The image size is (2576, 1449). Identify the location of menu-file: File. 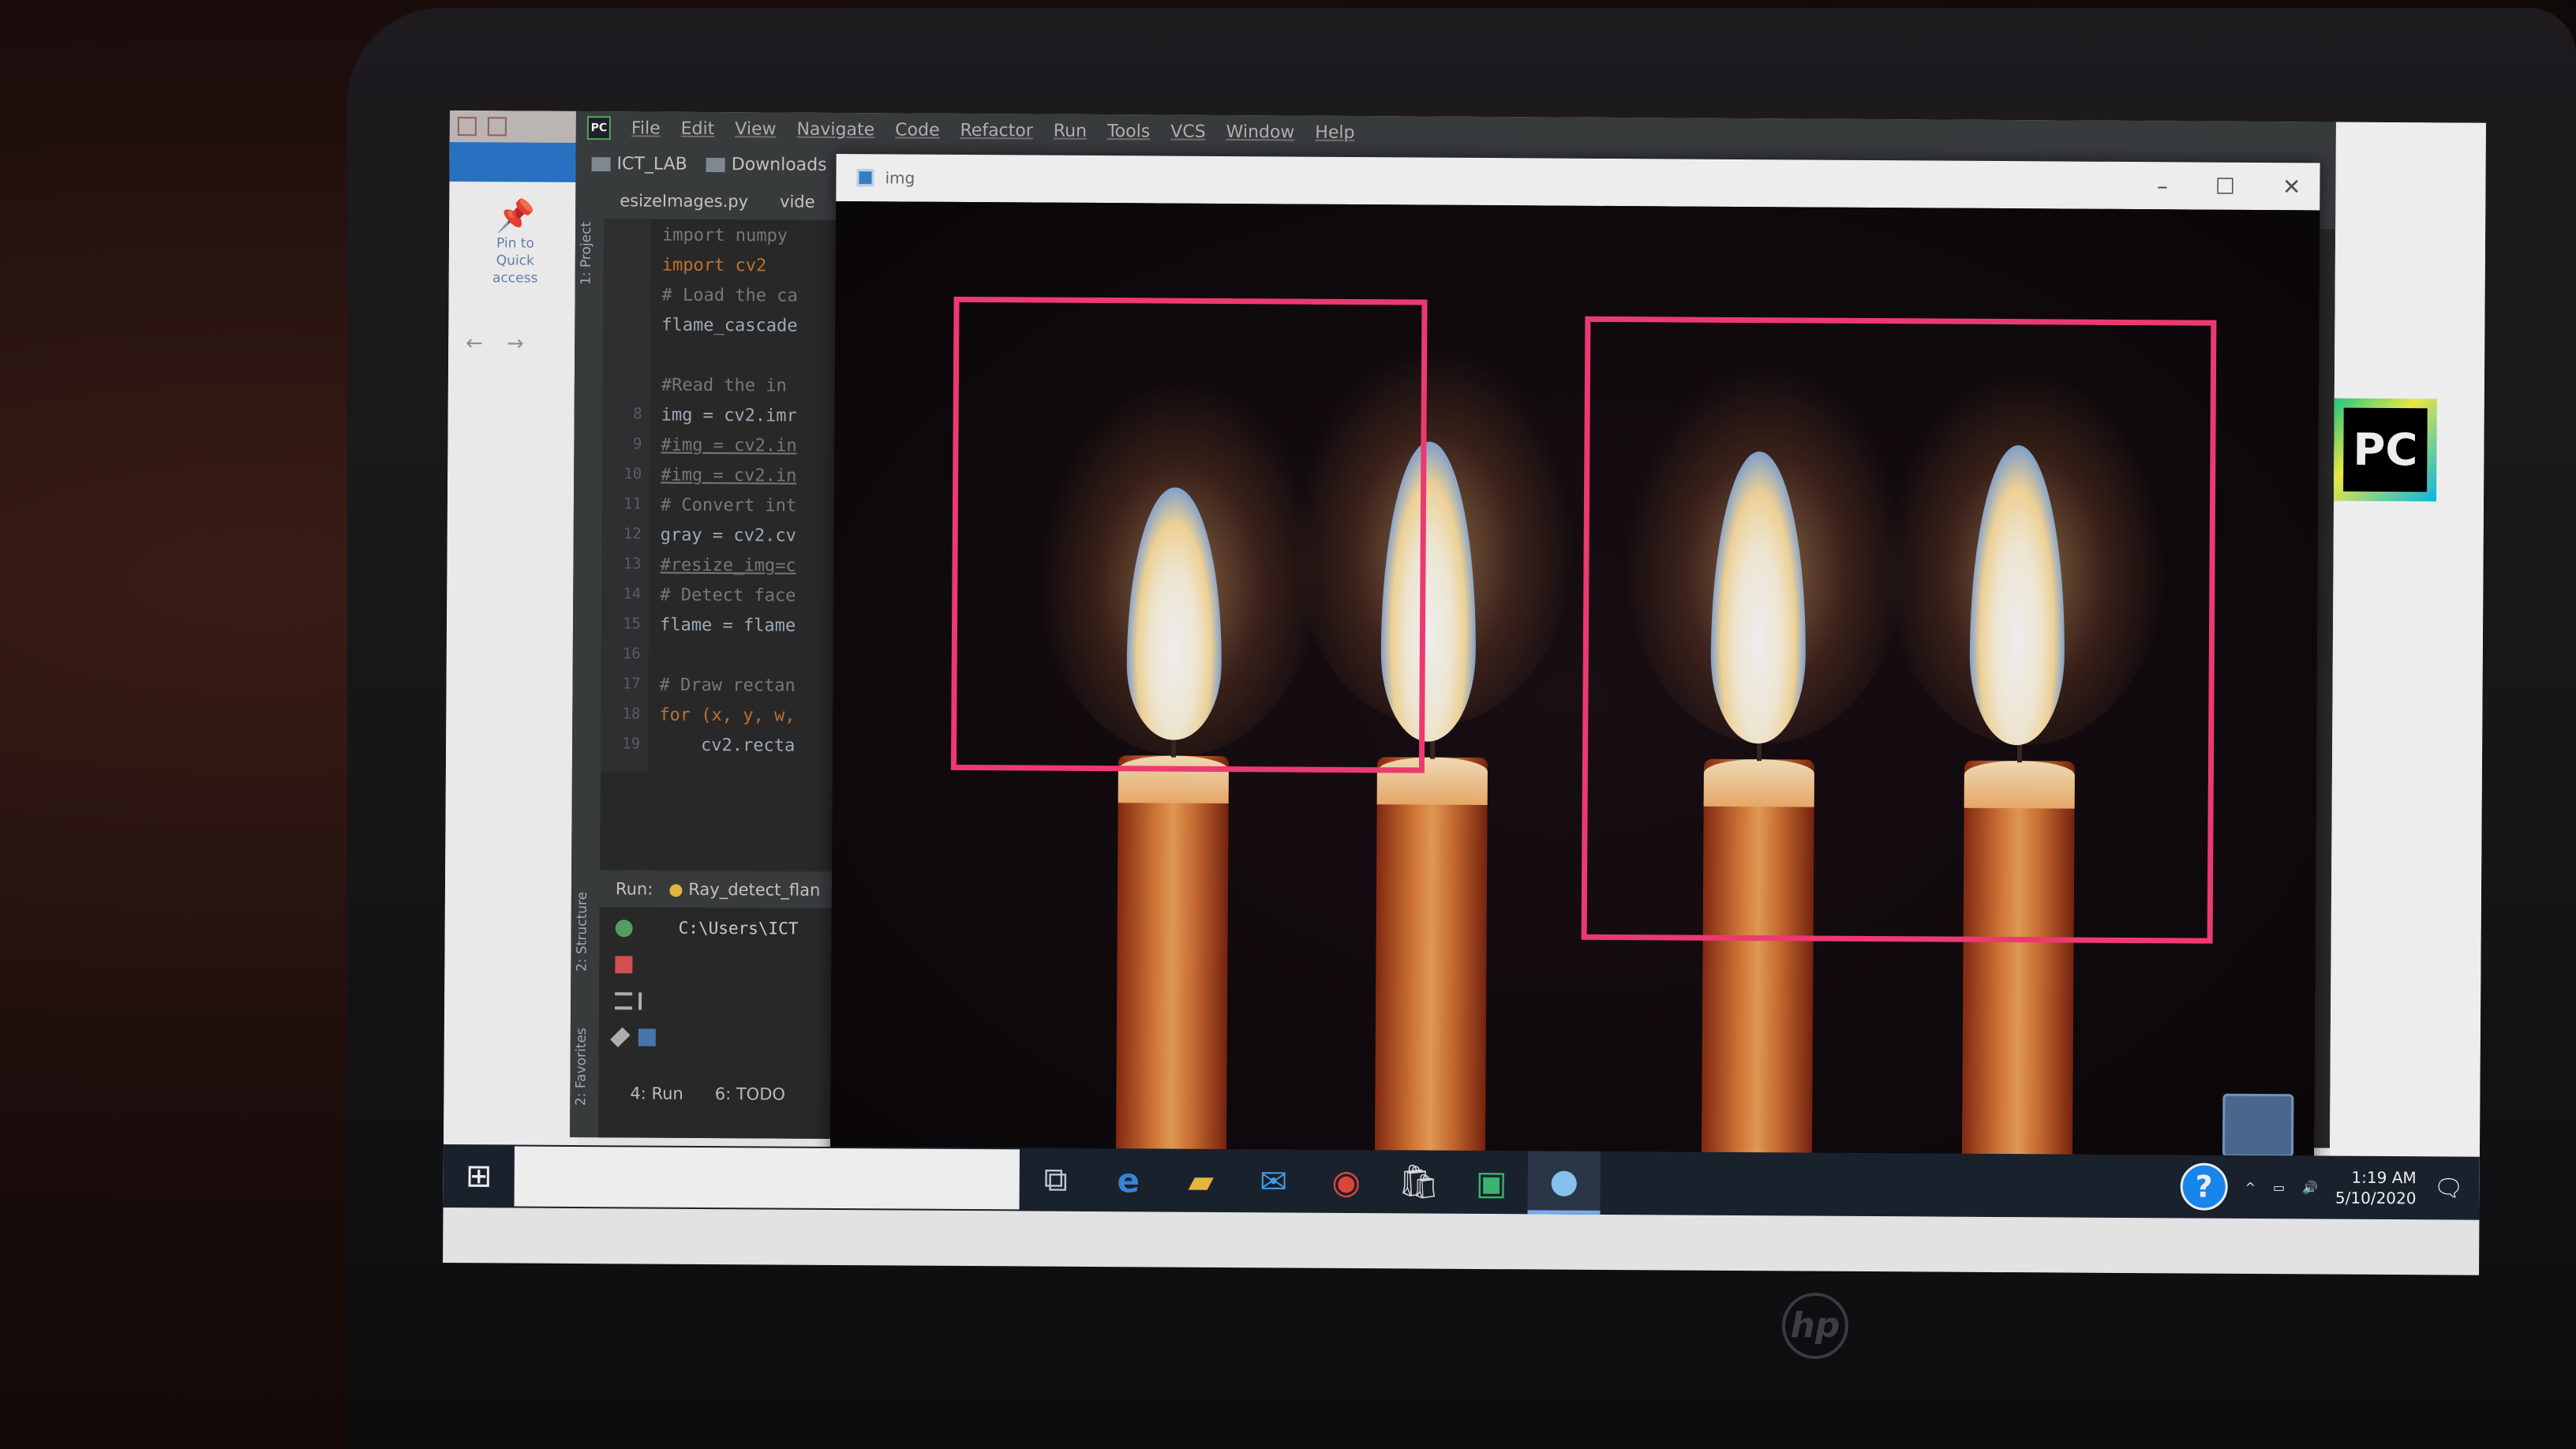
(646, 128).